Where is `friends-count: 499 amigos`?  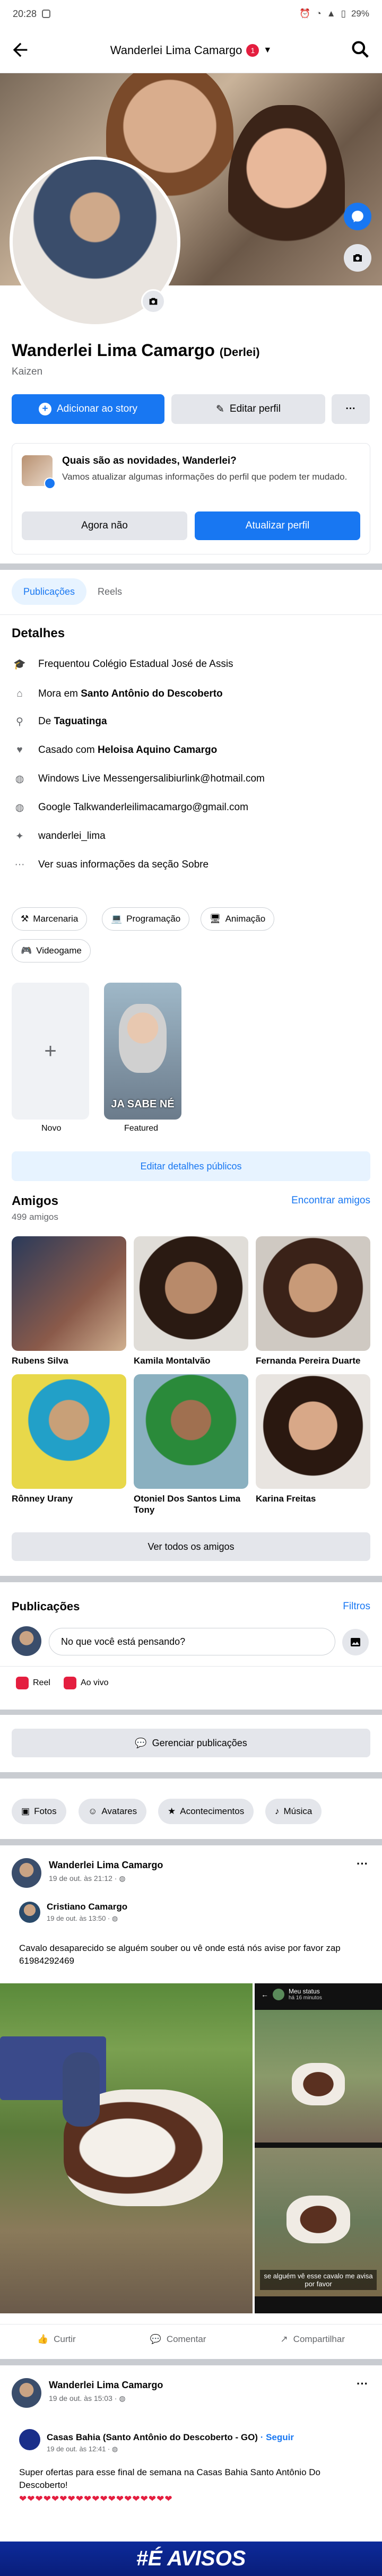
friends-count: 499 amigos is located at coordinates (35, 1217).